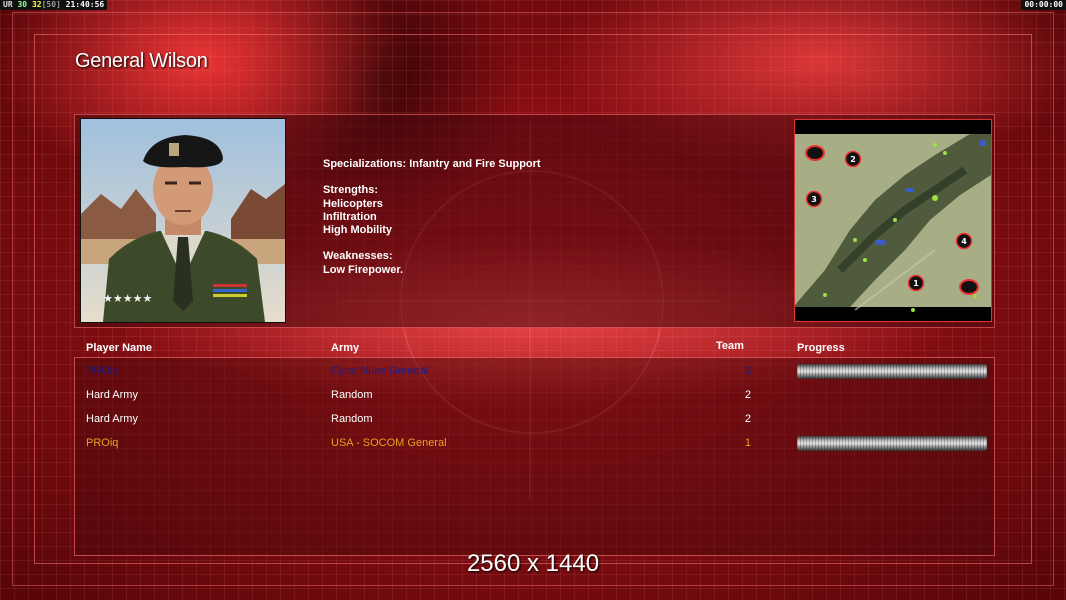  What do you see at coordinates (350, 216) in the screenshot?
I see `strength-item: Infiltration` at bounding box center [350, 216].